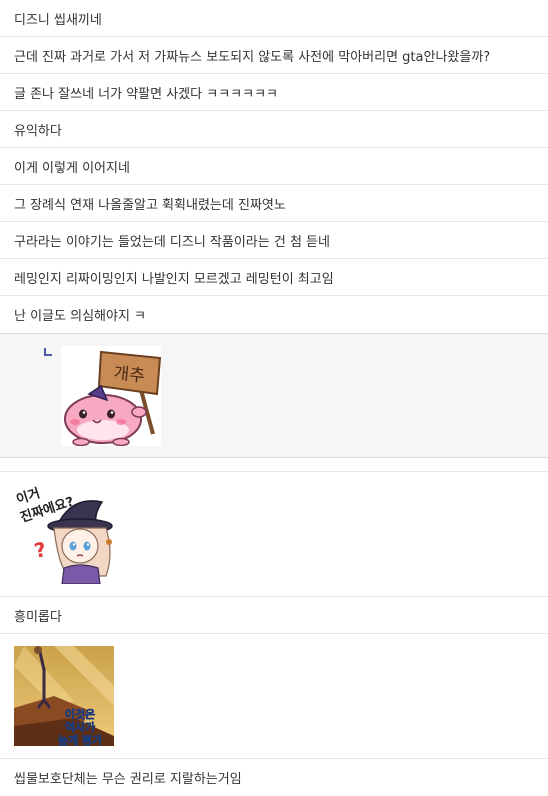  What do you see at coordinates (111, 396) in the screenshot?
I see `pink-creature-sticker-icon: 개추` at bounding box center [111, 396].